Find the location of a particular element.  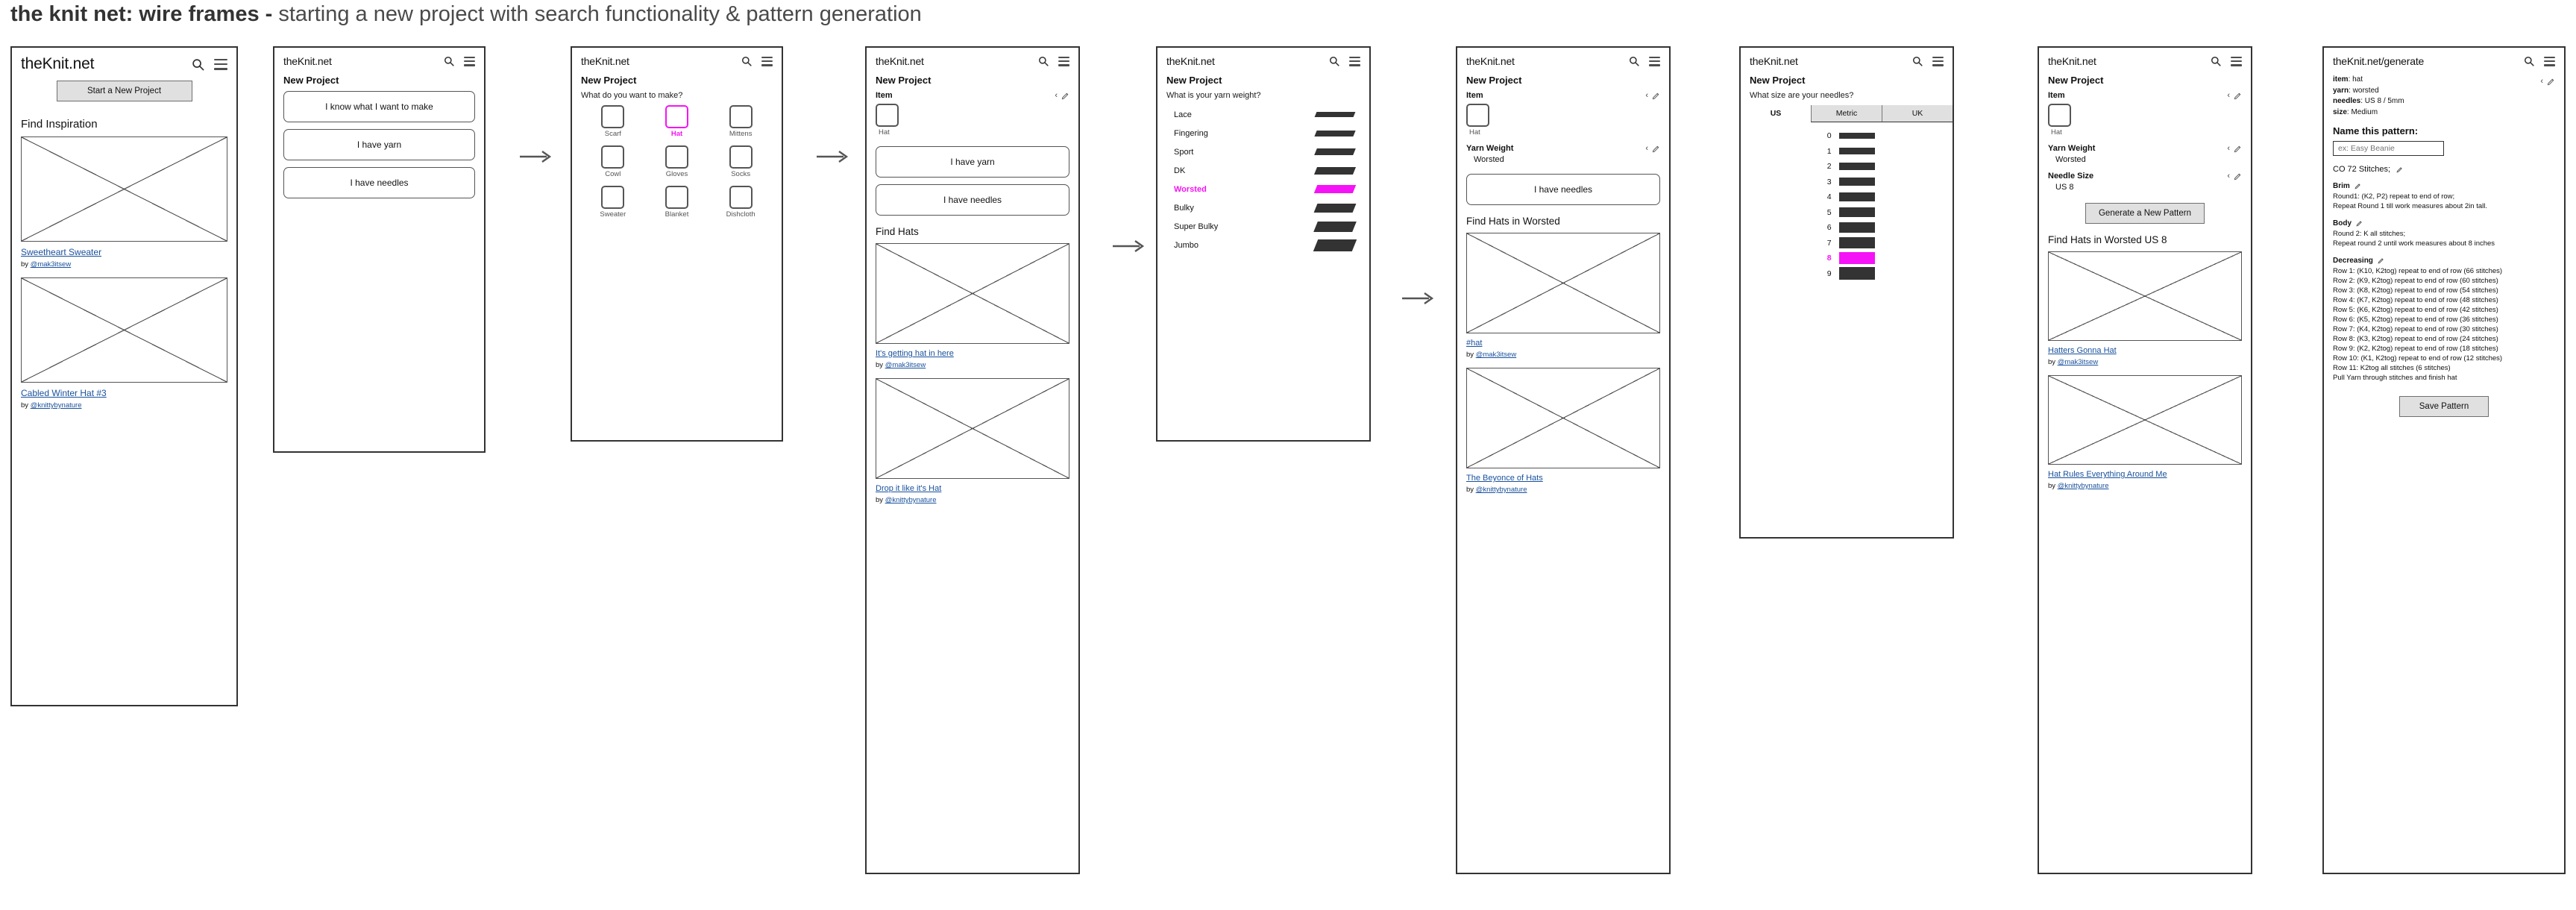

yarn-weight-row-fingering: Fingering is located at coordinates (1263, 133).